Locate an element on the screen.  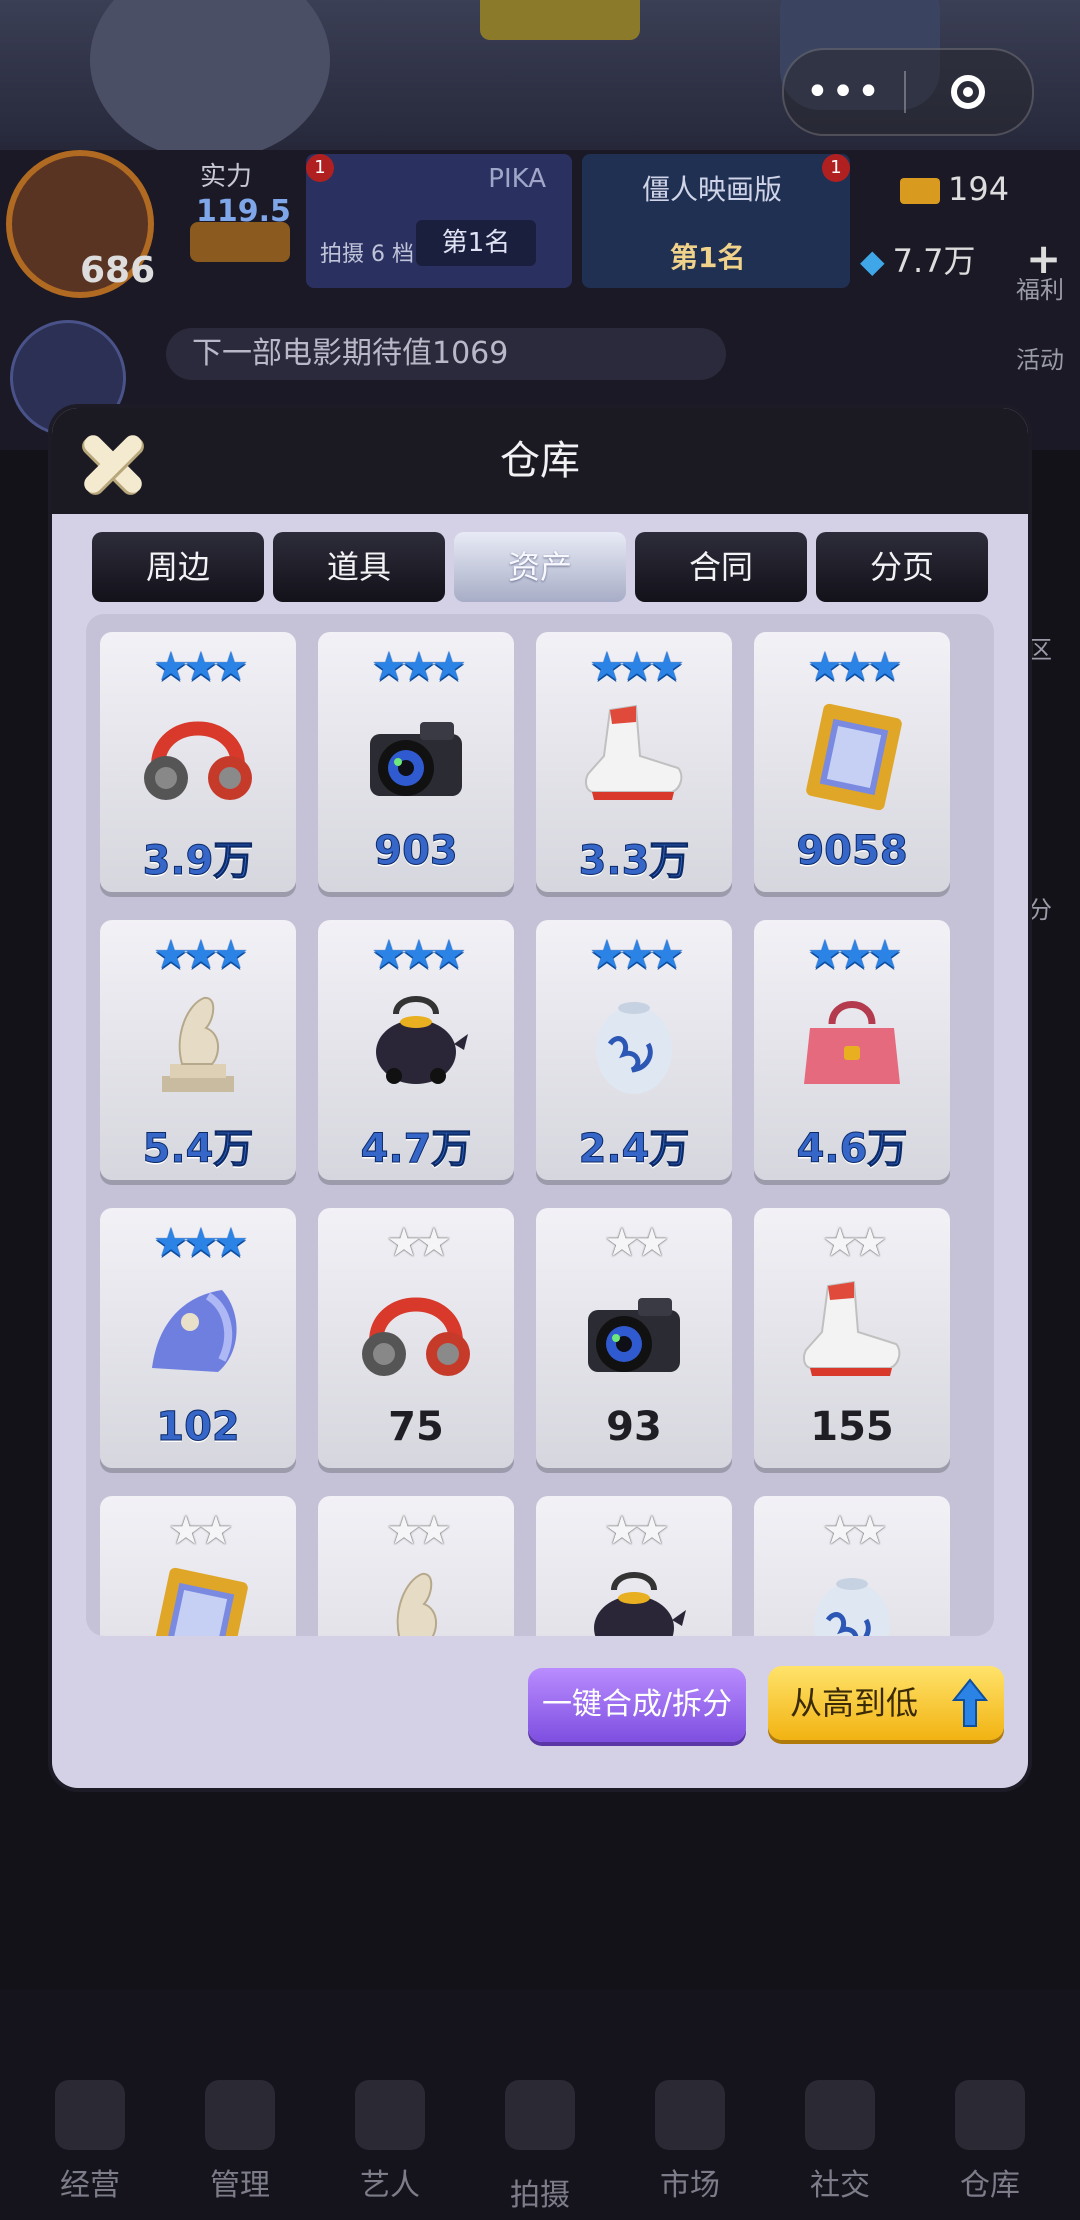
nav-market: 市场 is located at coordinates (690, 2182).